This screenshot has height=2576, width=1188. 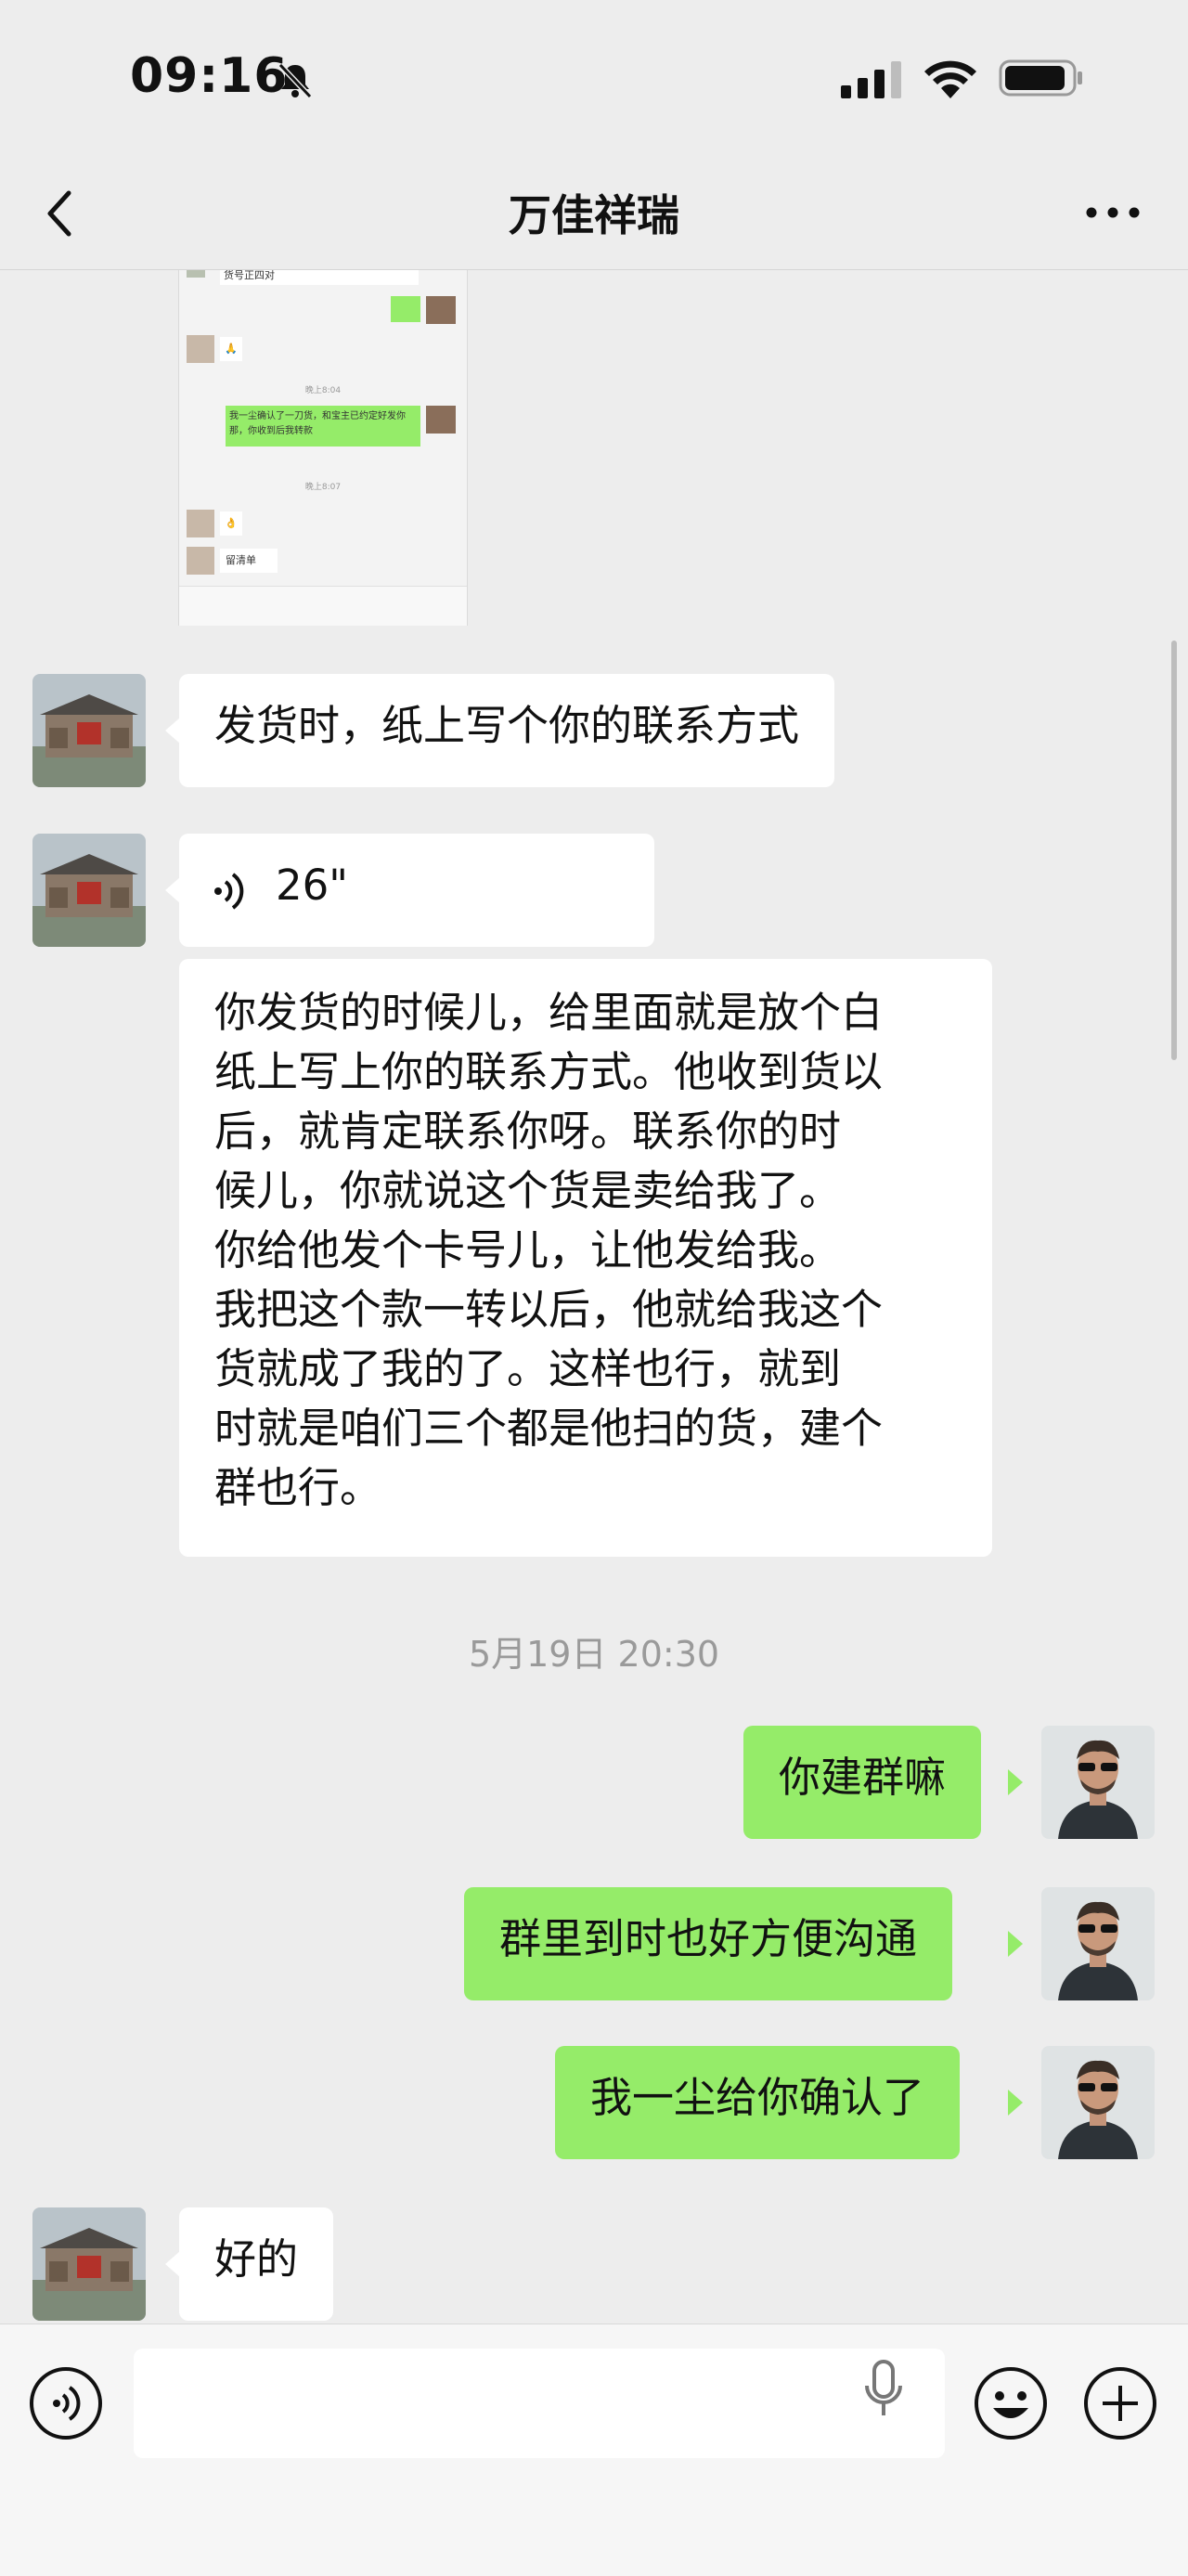 I want to click on mini-message: 👌, so click(x=231, y=523).